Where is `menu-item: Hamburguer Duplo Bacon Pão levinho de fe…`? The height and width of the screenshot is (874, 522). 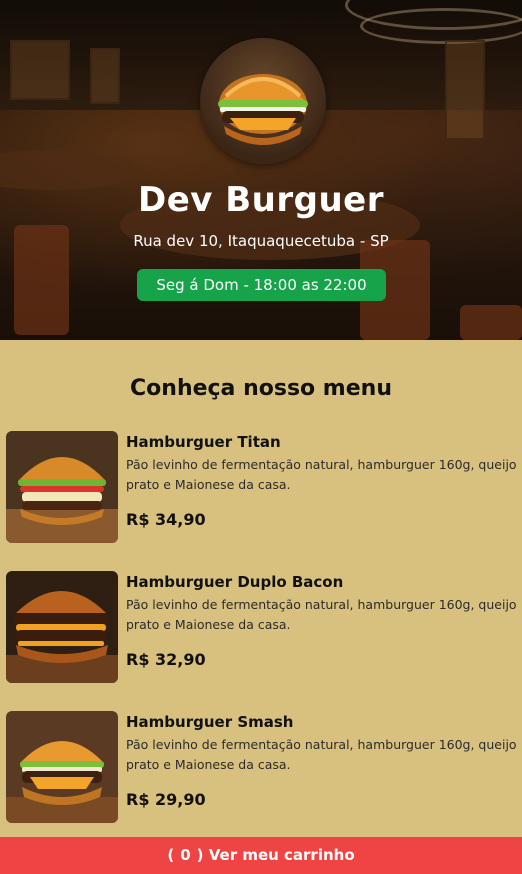 menu-item: Hamburguer Duplo Bacon Pão levinho de fe… is located at coordinates (262, 627).